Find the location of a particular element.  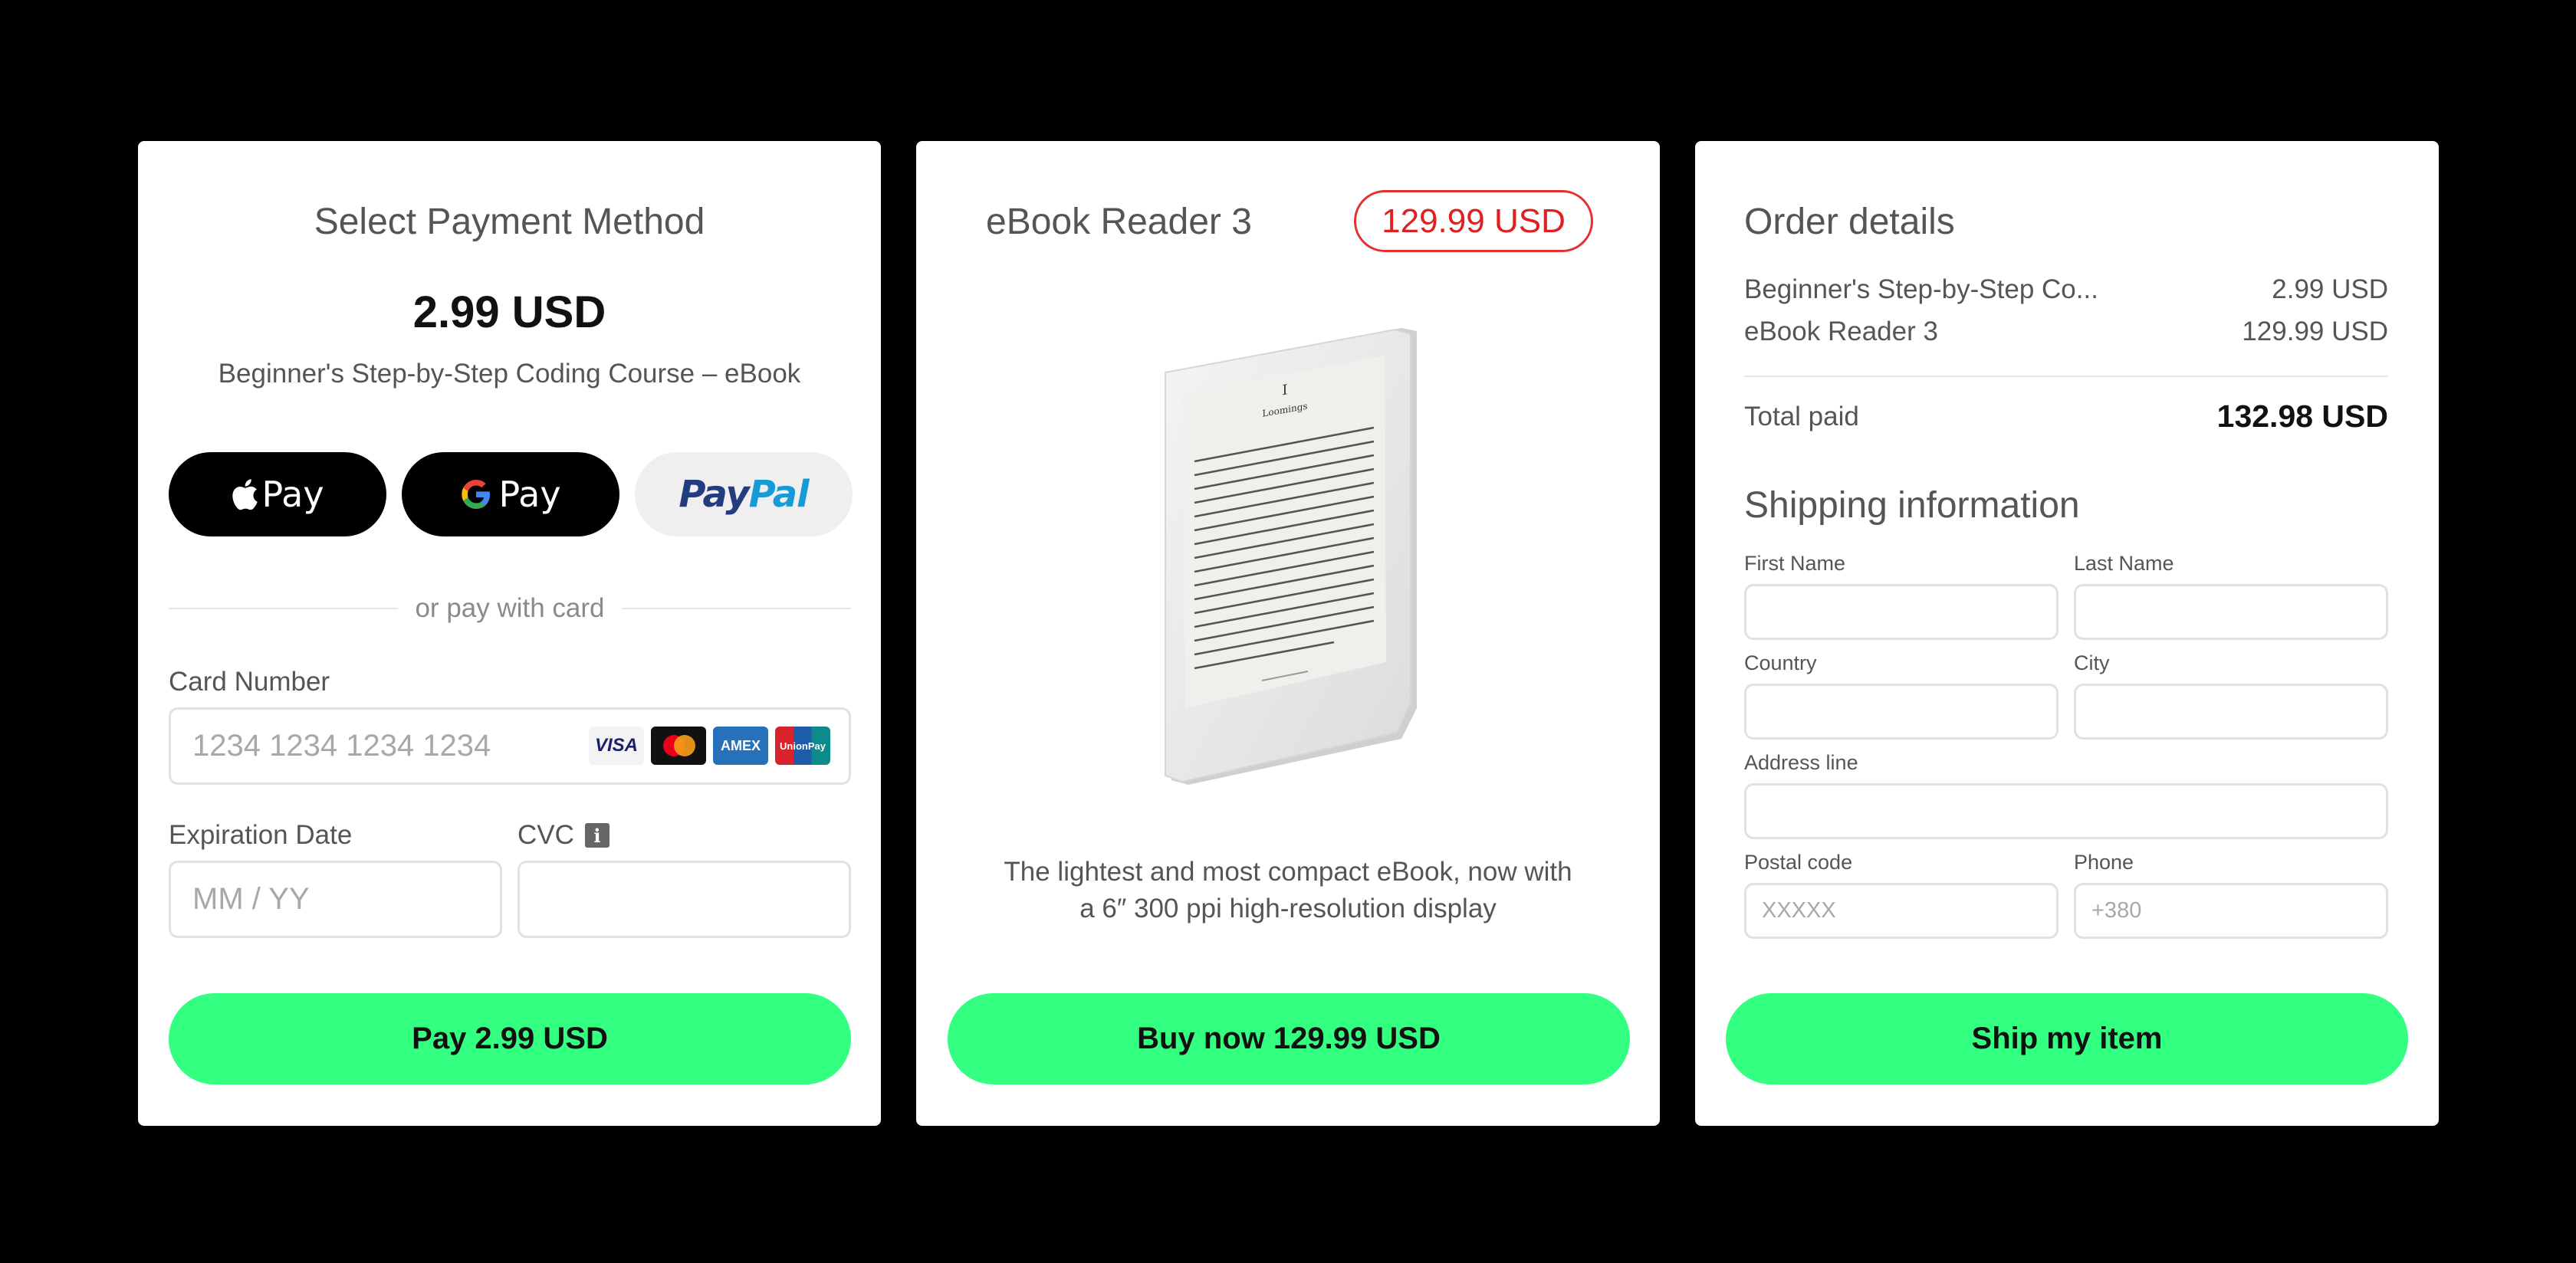

postal-code-label: Postal code is located at coordinates (1799, 862).